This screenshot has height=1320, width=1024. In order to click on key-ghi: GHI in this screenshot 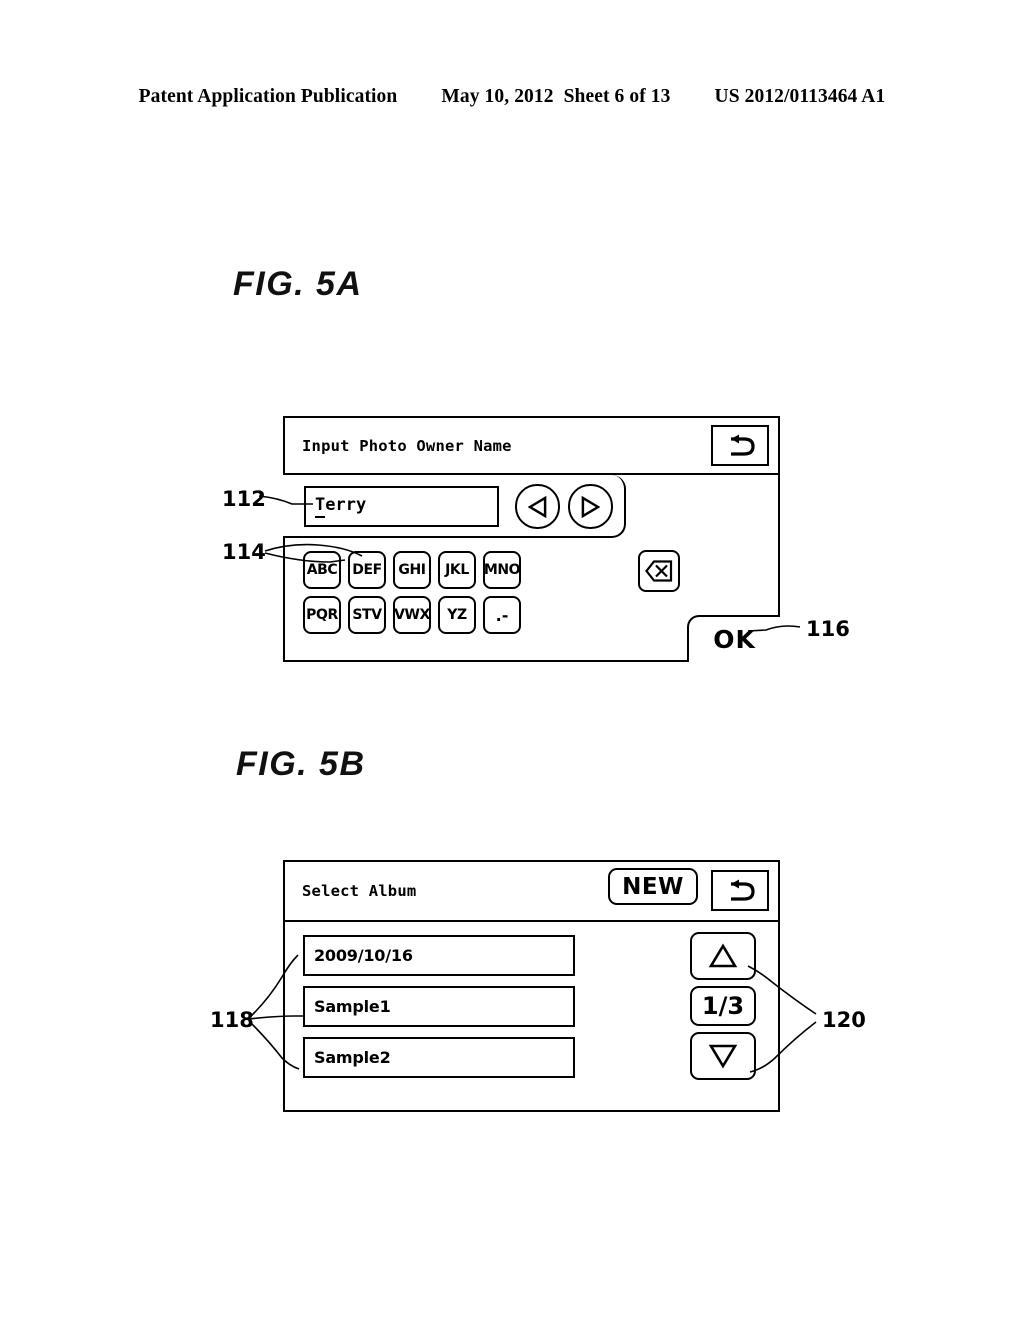, I will do `click(412, 570)`.